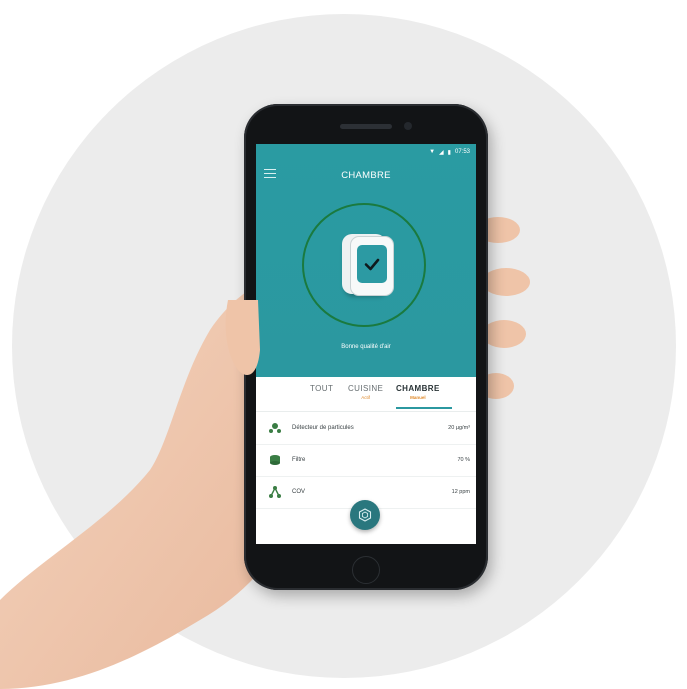 Image resolution: width=687 pixels, height=689 pixels. I want to click on sensor-row-particles: Détecteur de particules 20 µg/m³, so click(366, 429).